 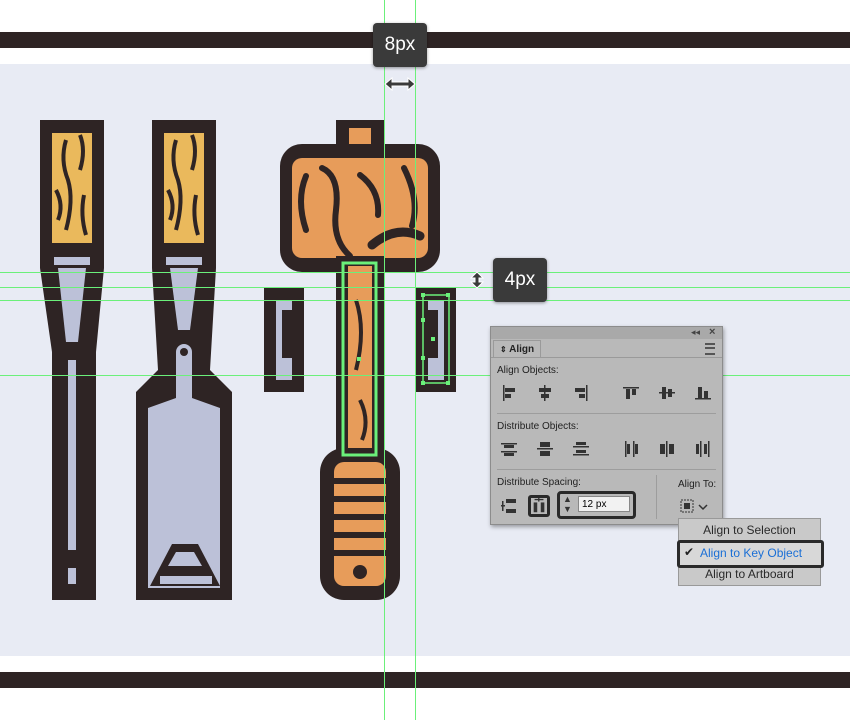 What do you see at coordinates (436, 340) in the screenshot?
I see `right-wedge` at bounding box center [436, 340].